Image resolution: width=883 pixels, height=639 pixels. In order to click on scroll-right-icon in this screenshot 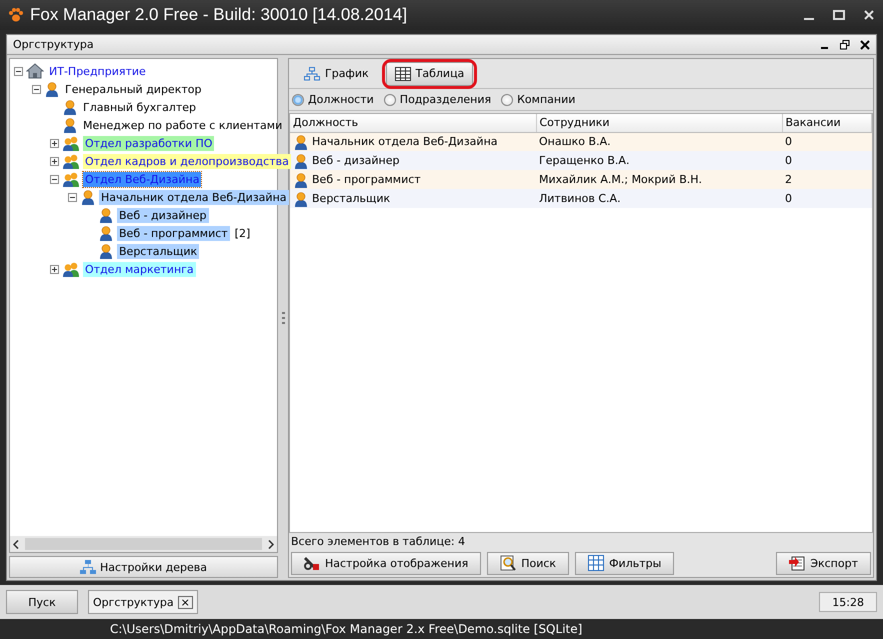, I will do `click(271, 544)`.